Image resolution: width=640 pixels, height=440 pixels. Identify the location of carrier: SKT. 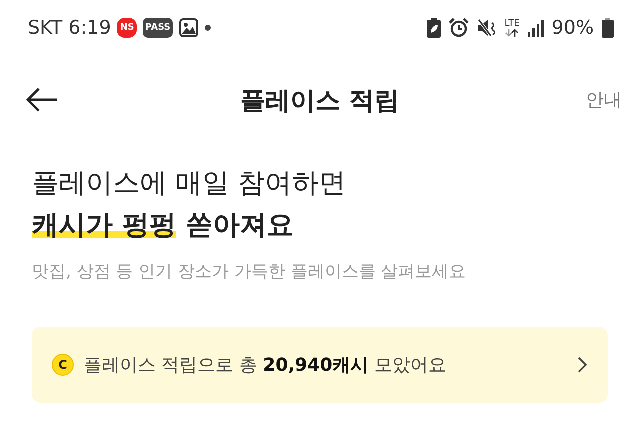
(45, 28).